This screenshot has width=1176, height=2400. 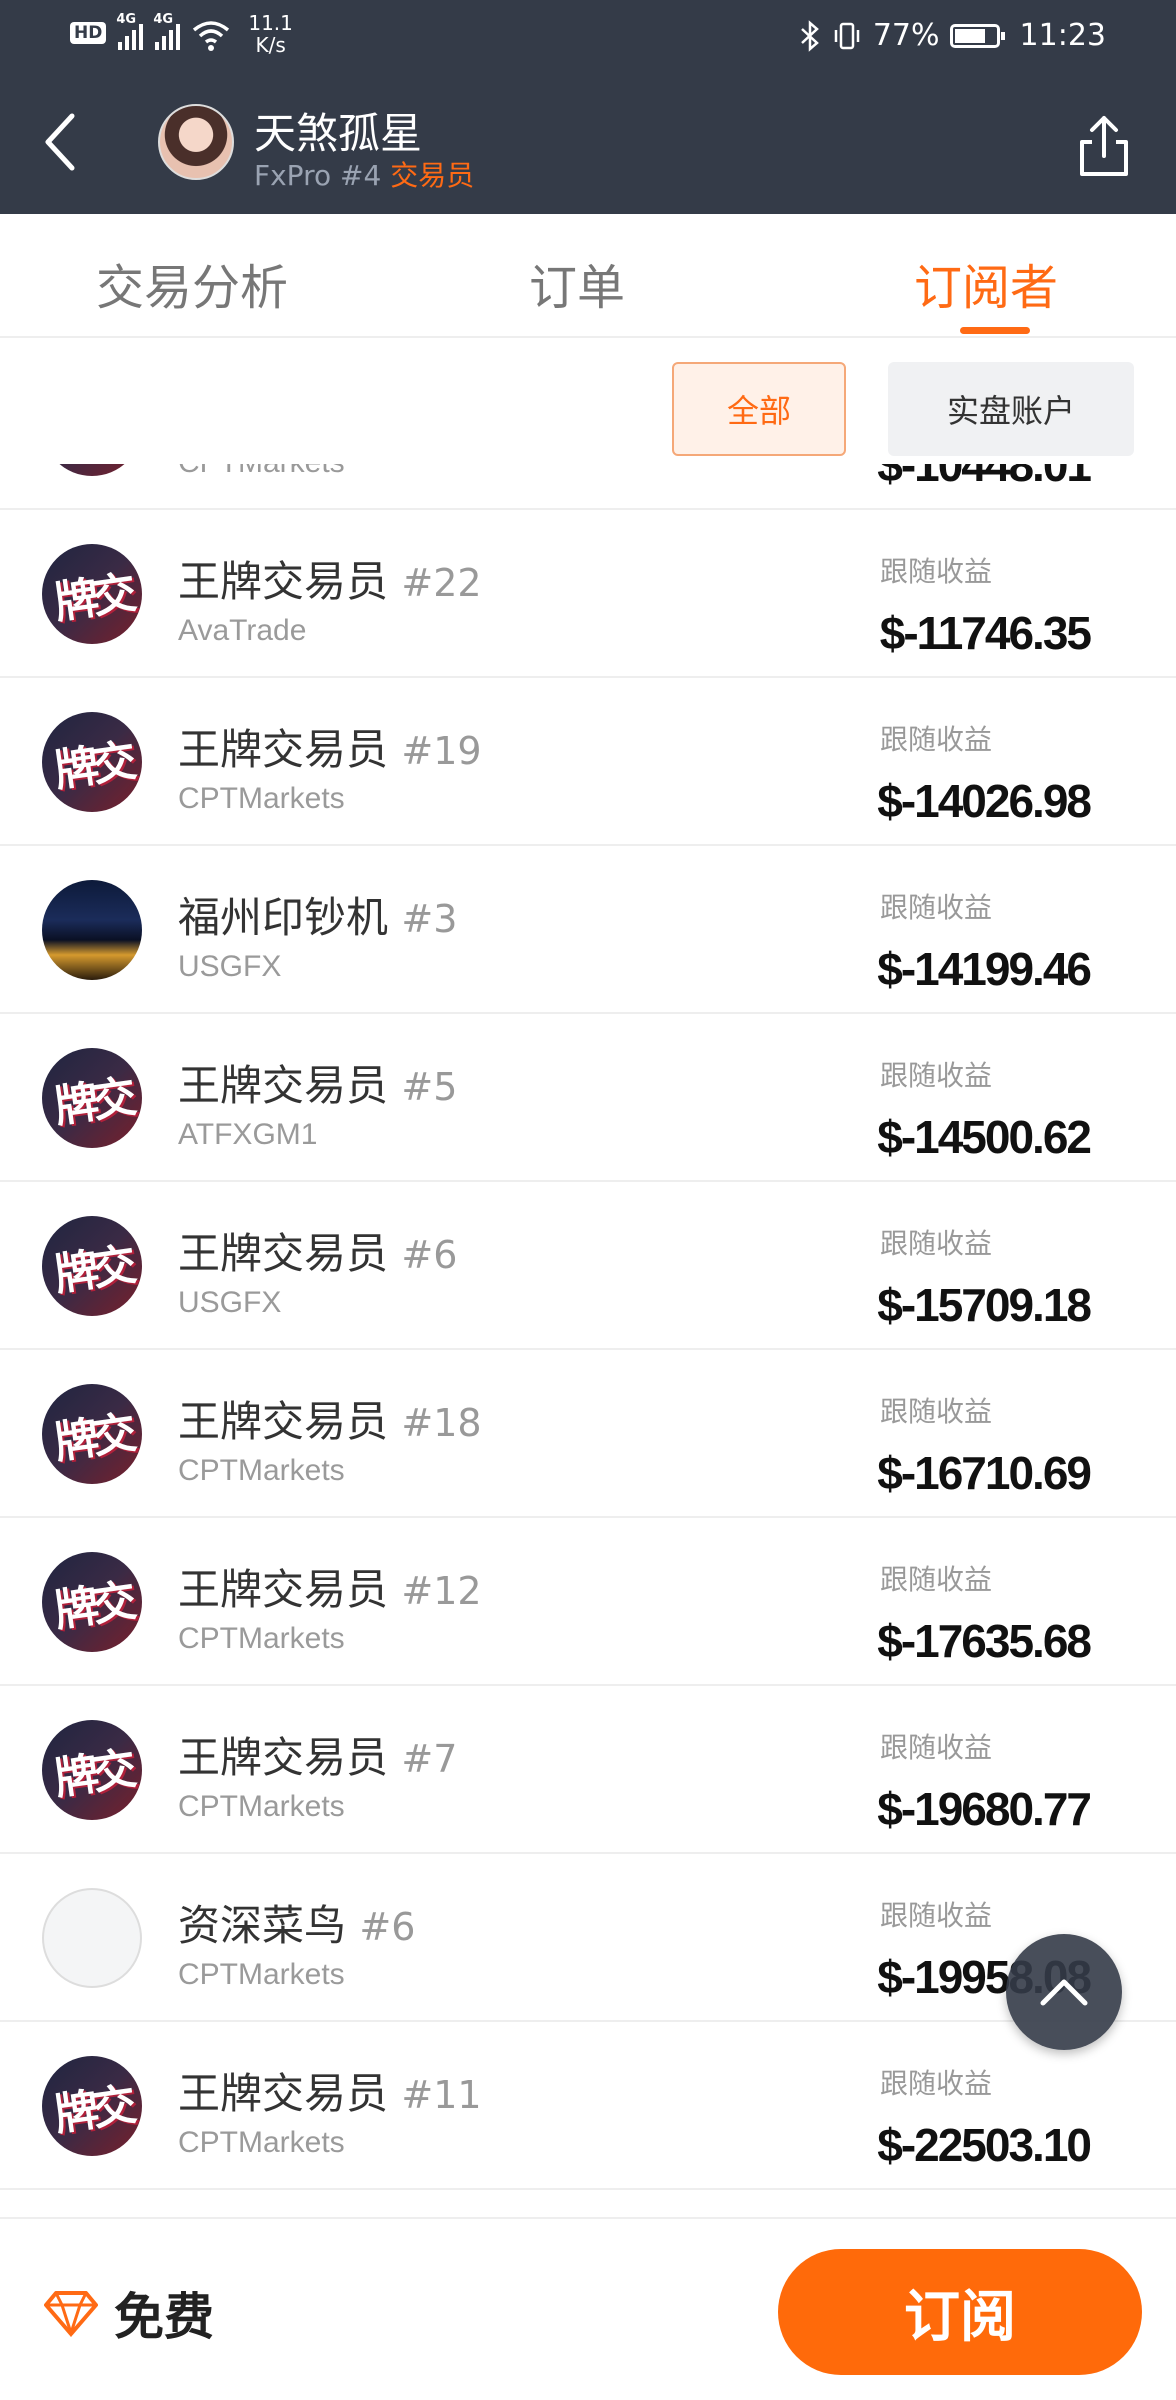 What do you see at coordinates (126, 19) in the screenshot?
I see `signal-type-label: 4G` at bounding box center [126, 19].